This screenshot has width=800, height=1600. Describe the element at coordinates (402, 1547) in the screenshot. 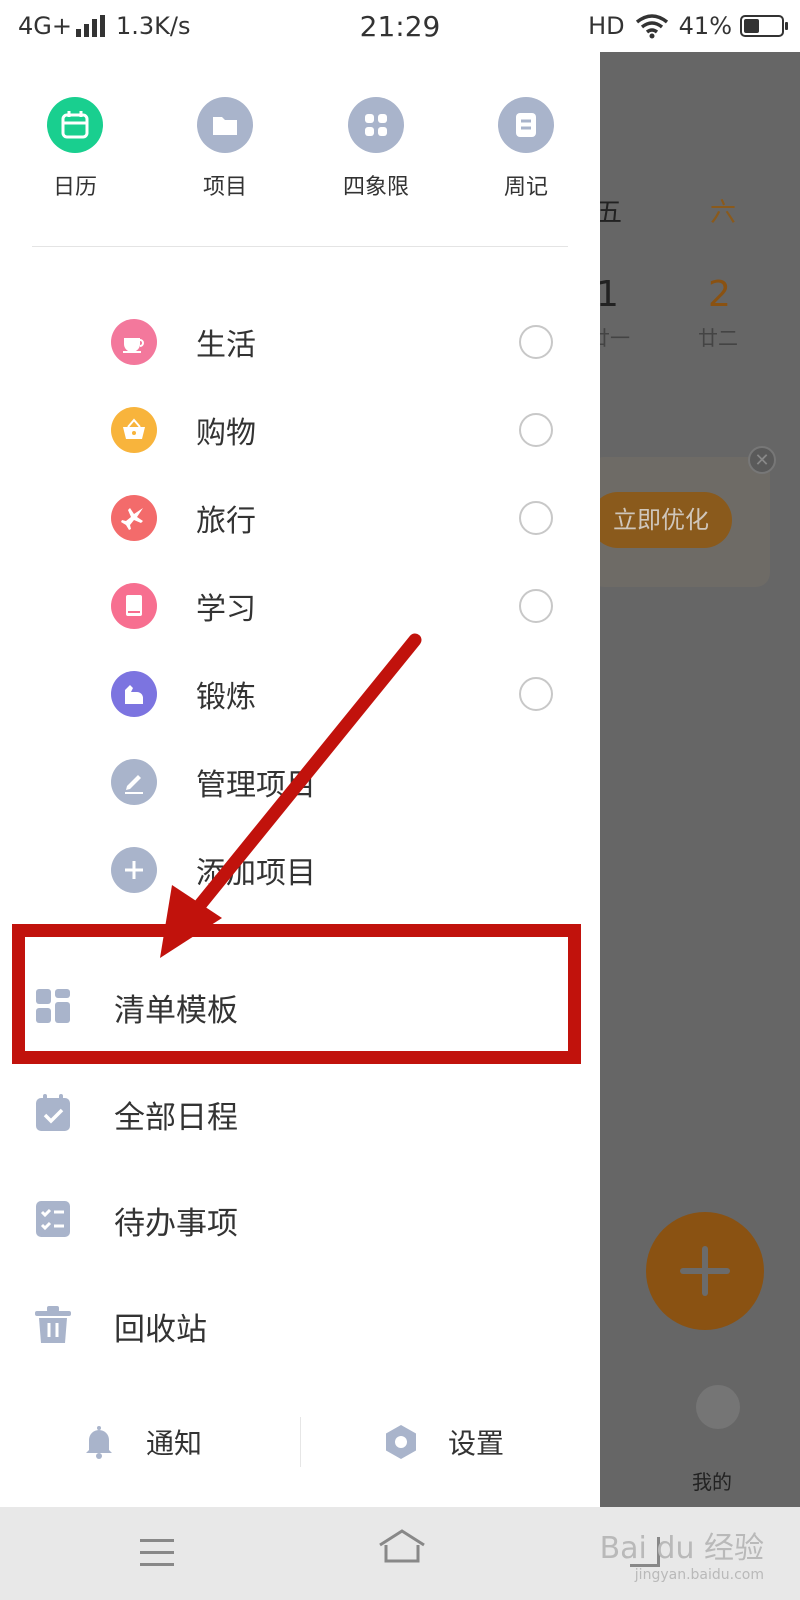

I see `home-icon` at that location.